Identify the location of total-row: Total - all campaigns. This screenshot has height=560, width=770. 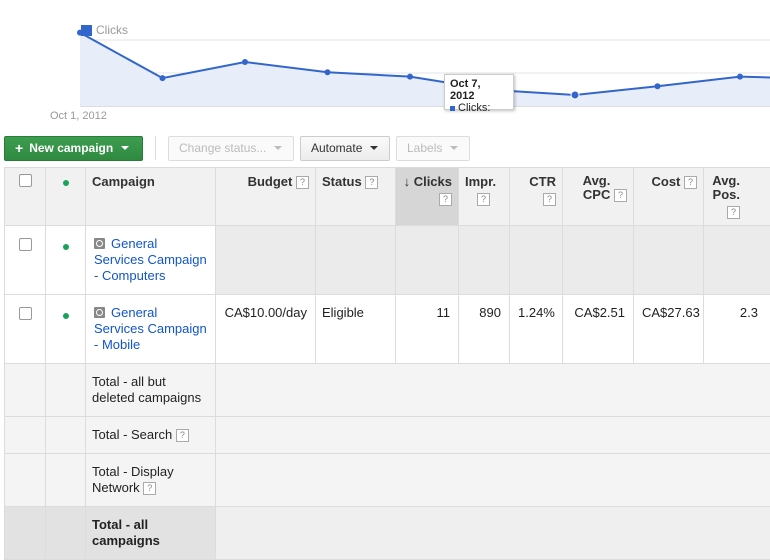
(387, 533).